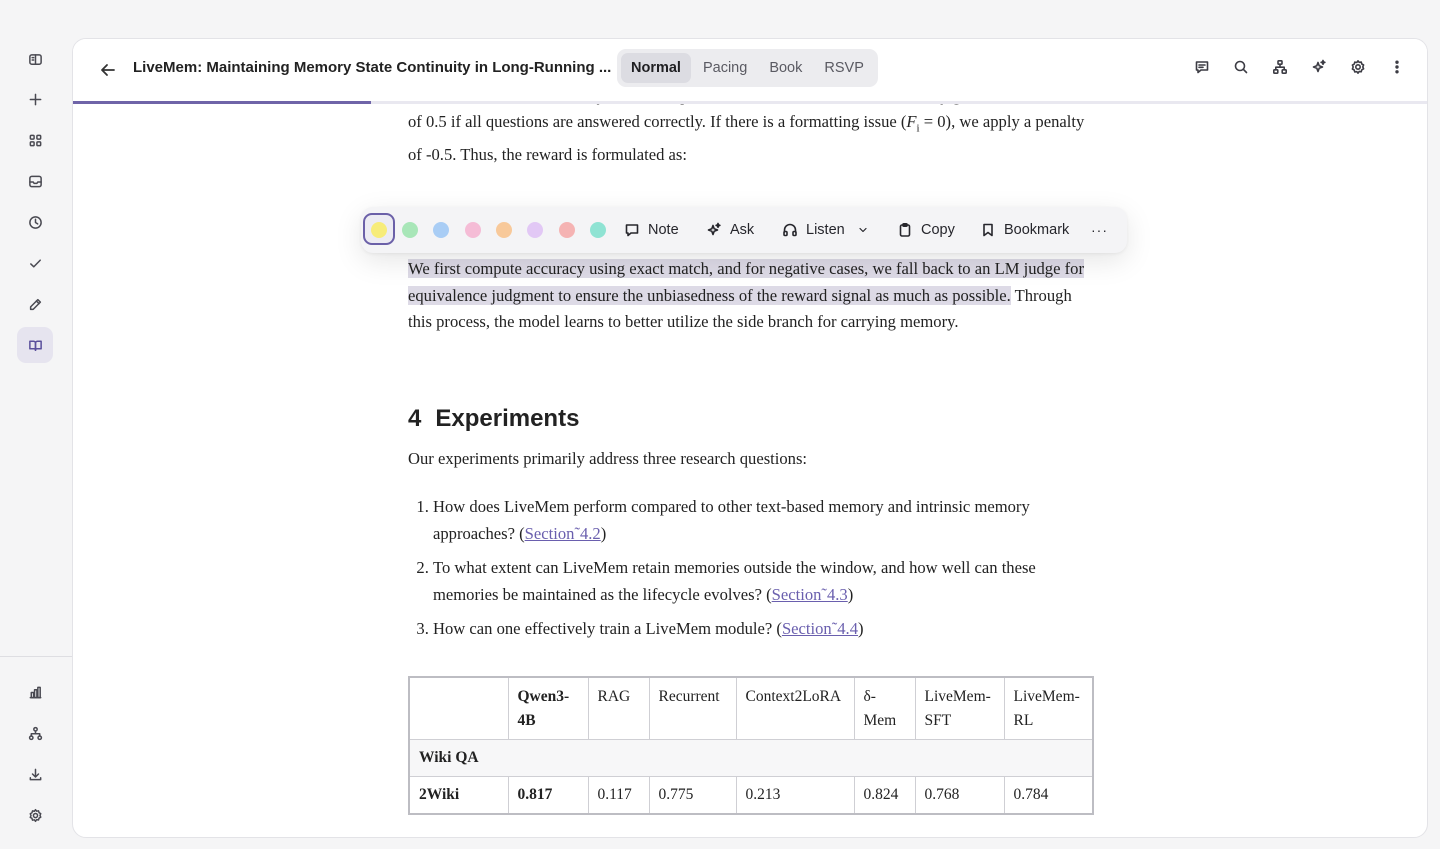 This screenshot has height=849, width=1440. I want to click on grid-icon, so click(35, 140).